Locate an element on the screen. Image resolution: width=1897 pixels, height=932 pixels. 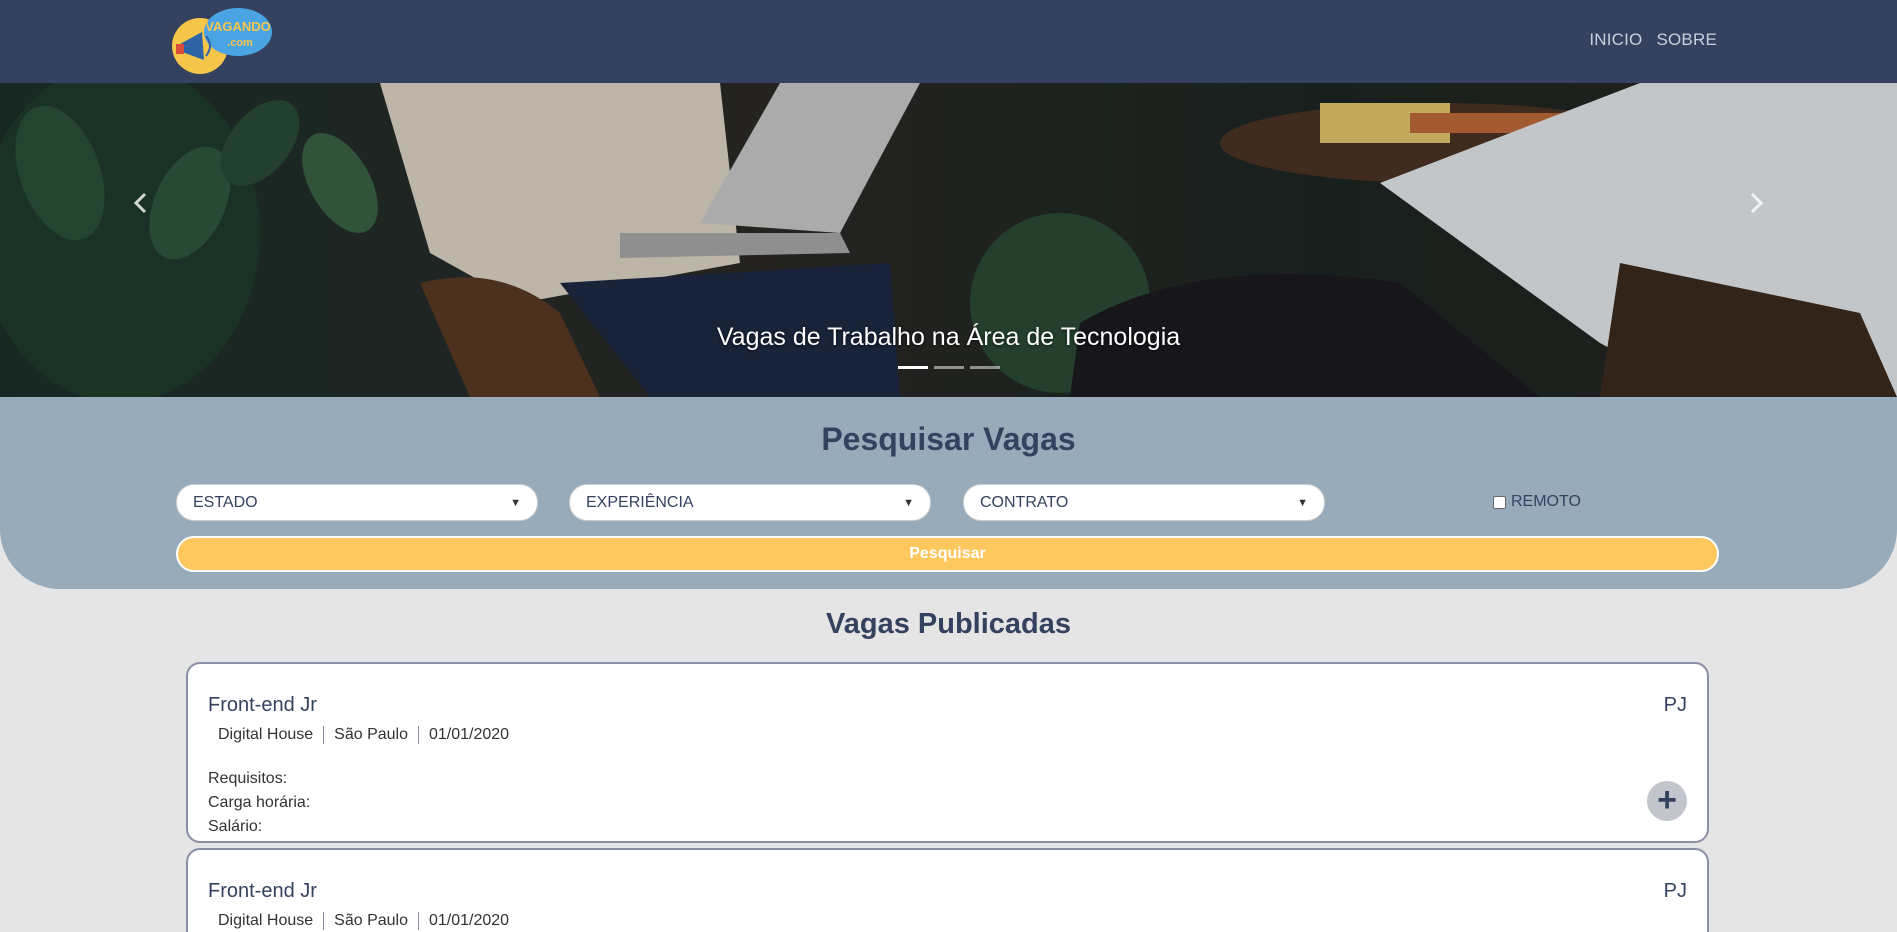
job-details: Requisitos: Carga horária: Salário: is located at coordinates (259, 803).